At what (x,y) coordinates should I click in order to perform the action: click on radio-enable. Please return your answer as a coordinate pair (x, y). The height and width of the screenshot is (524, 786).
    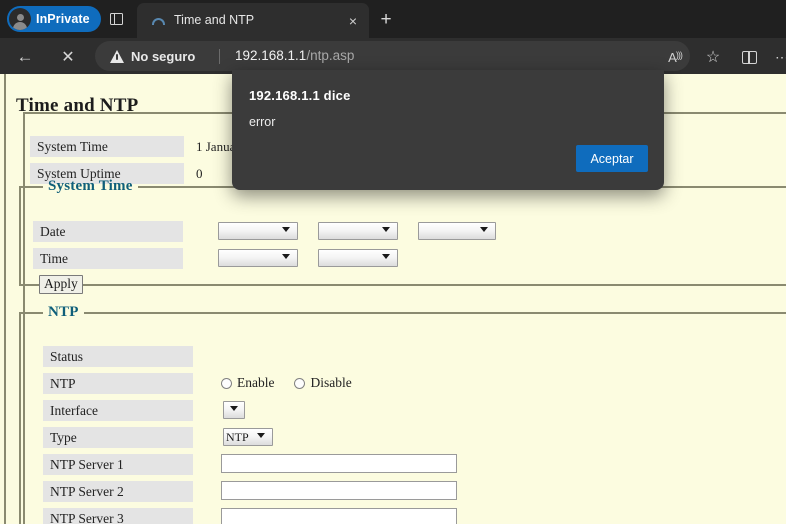
    Looking at the image, I should click on (226, 383).